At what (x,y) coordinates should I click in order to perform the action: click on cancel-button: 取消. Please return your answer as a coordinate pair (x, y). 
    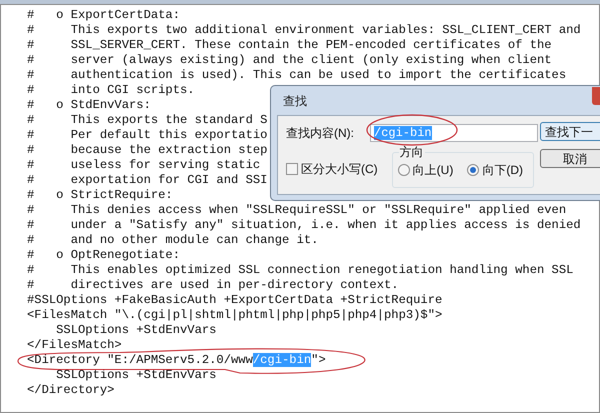
    Looking at the image, I should click on (570, 158).